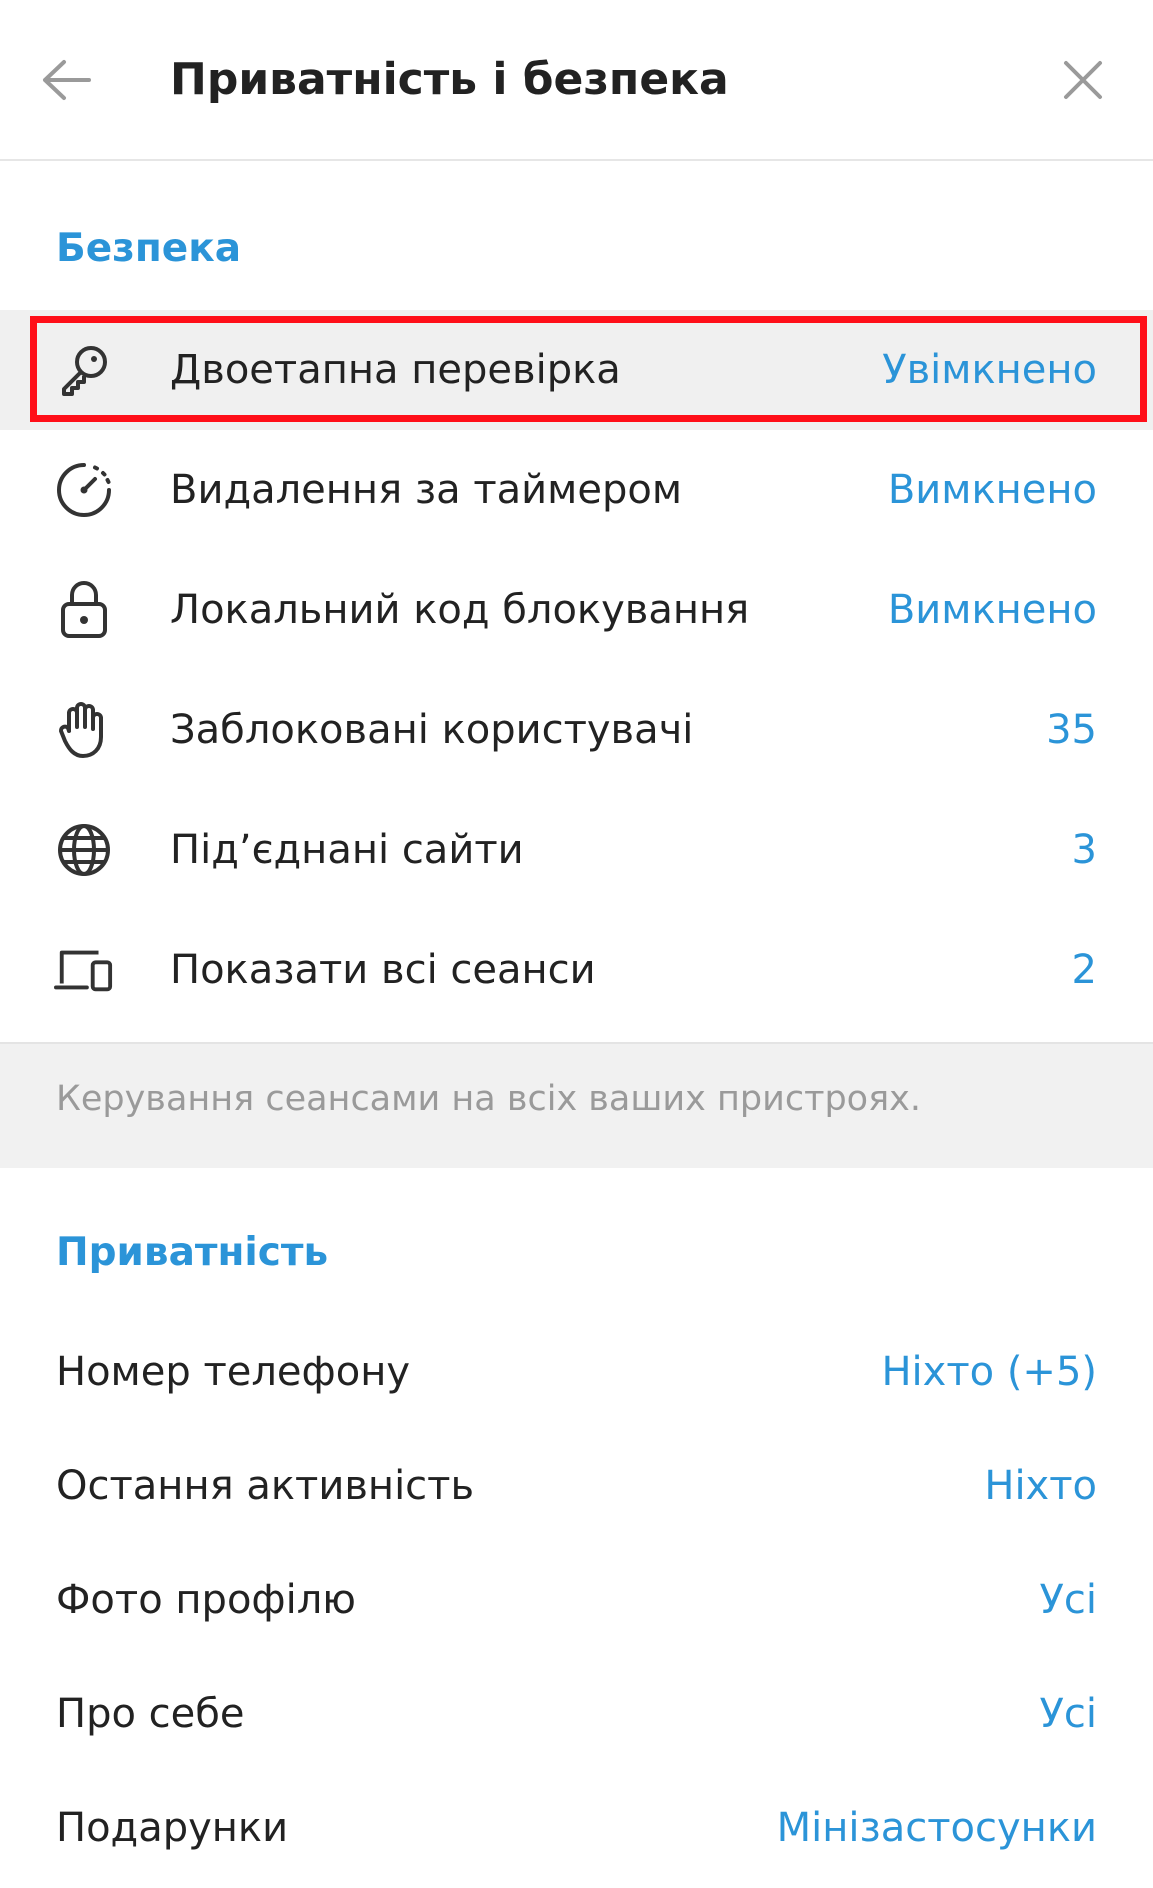 This screenshot has width=1153, height=1888. What do you see at coordinates (84, 730) in the screenshot?
I see `hand-icon` at bounding box center [84, 730].